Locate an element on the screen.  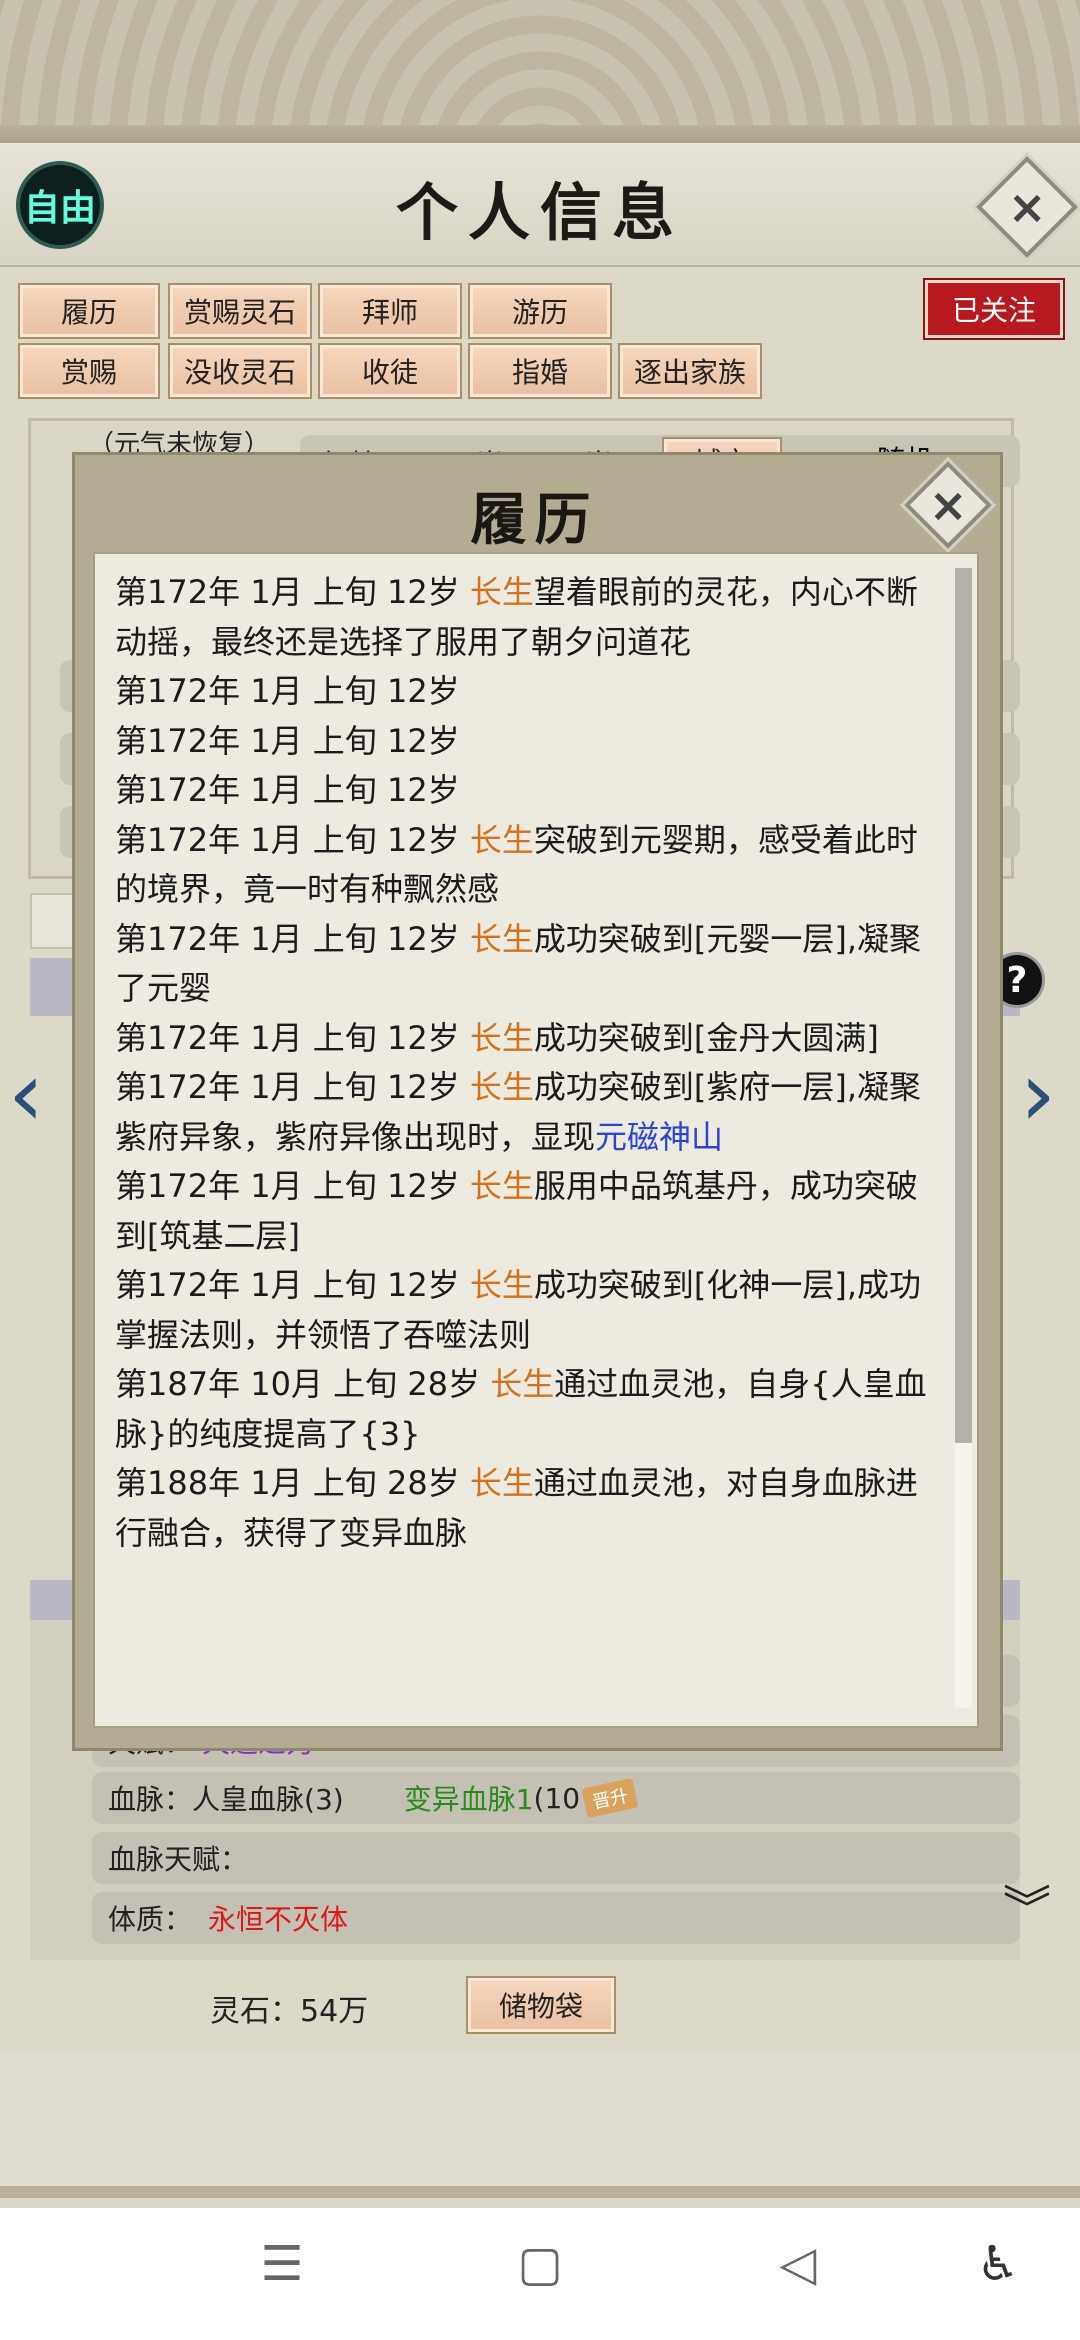
entry-text: 成功突破到[金丹大圆满] is located at coordinates (706, 1037).